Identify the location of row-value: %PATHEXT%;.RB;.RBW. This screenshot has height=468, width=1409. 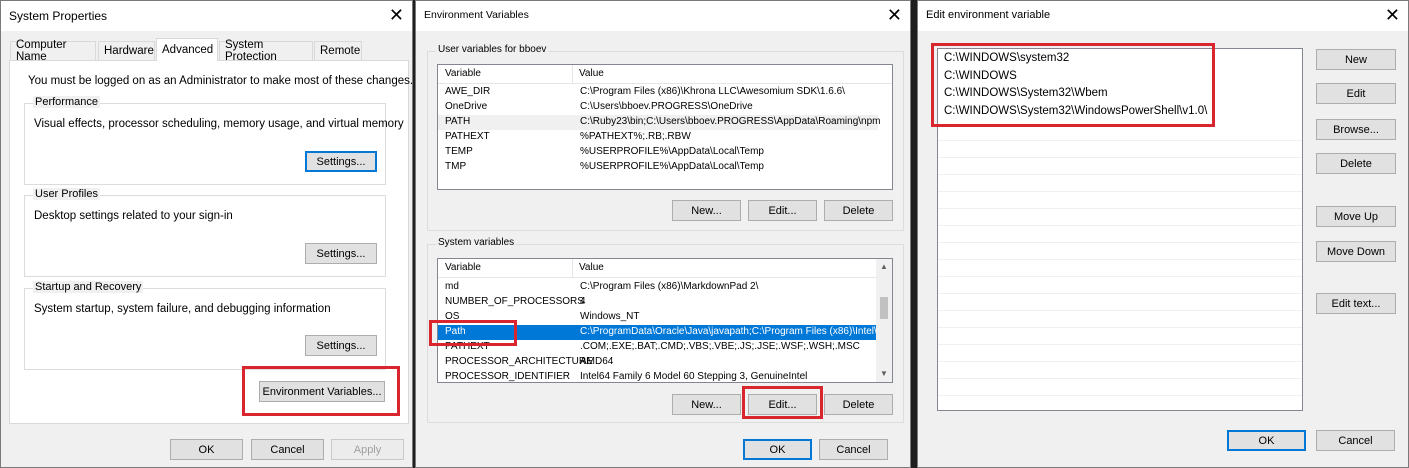
(635, 136).